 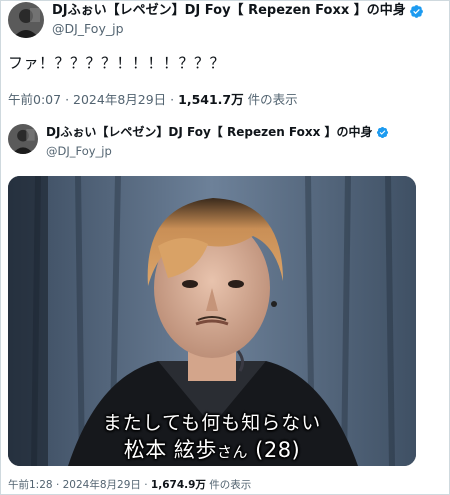 I want to click on quoted-tweet-meta: 午前1:28 · 2024年8月29日 · 1,674.9万 件の表示, so click(x=130, y=485).